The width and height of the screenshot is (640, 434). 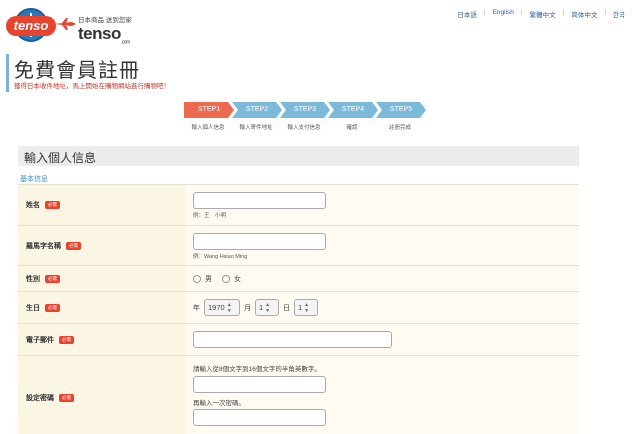 What do you see at coordinates (209, 110) in the screenshot?
I see `step-1: STEP1` at bounding box center [209, 110].